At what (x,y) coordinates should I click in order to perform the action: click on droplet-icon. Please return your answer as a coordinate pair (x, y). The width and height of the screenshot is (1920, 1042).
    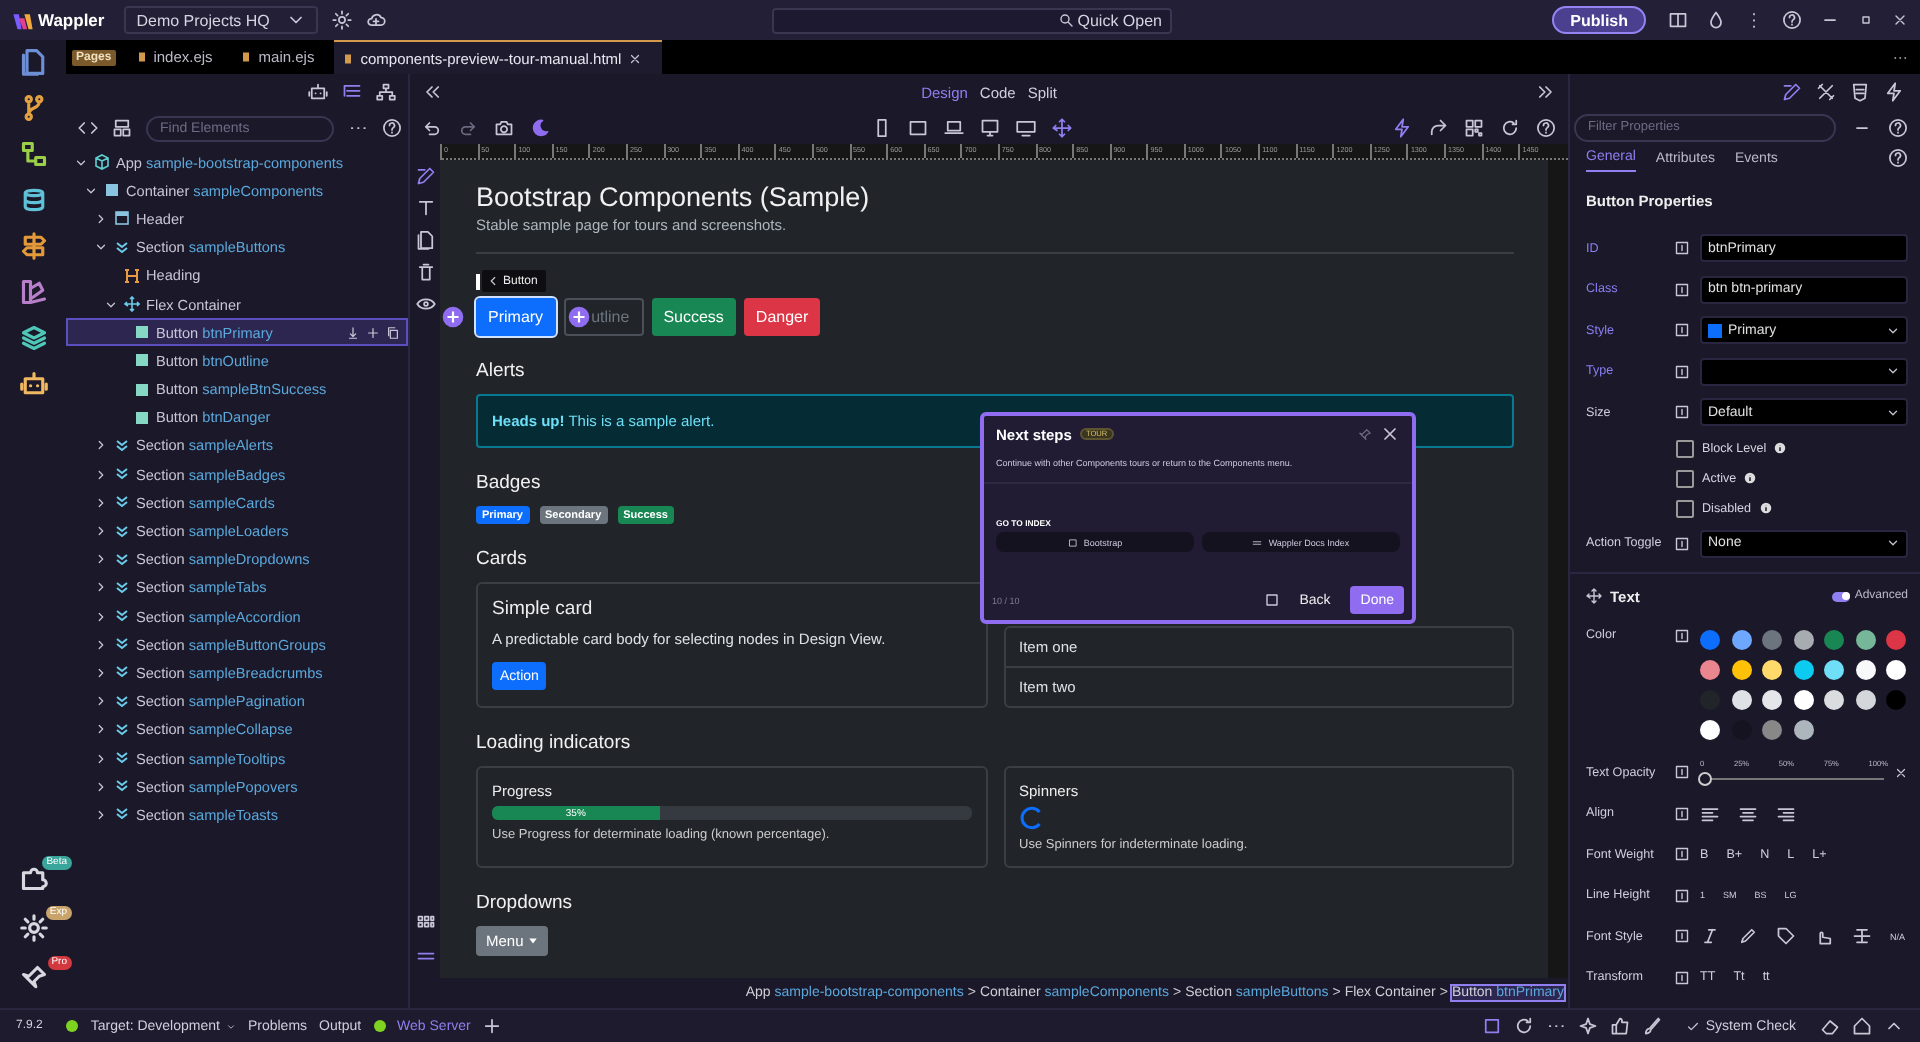
    Looking at the image, I should click on (1716, 20).